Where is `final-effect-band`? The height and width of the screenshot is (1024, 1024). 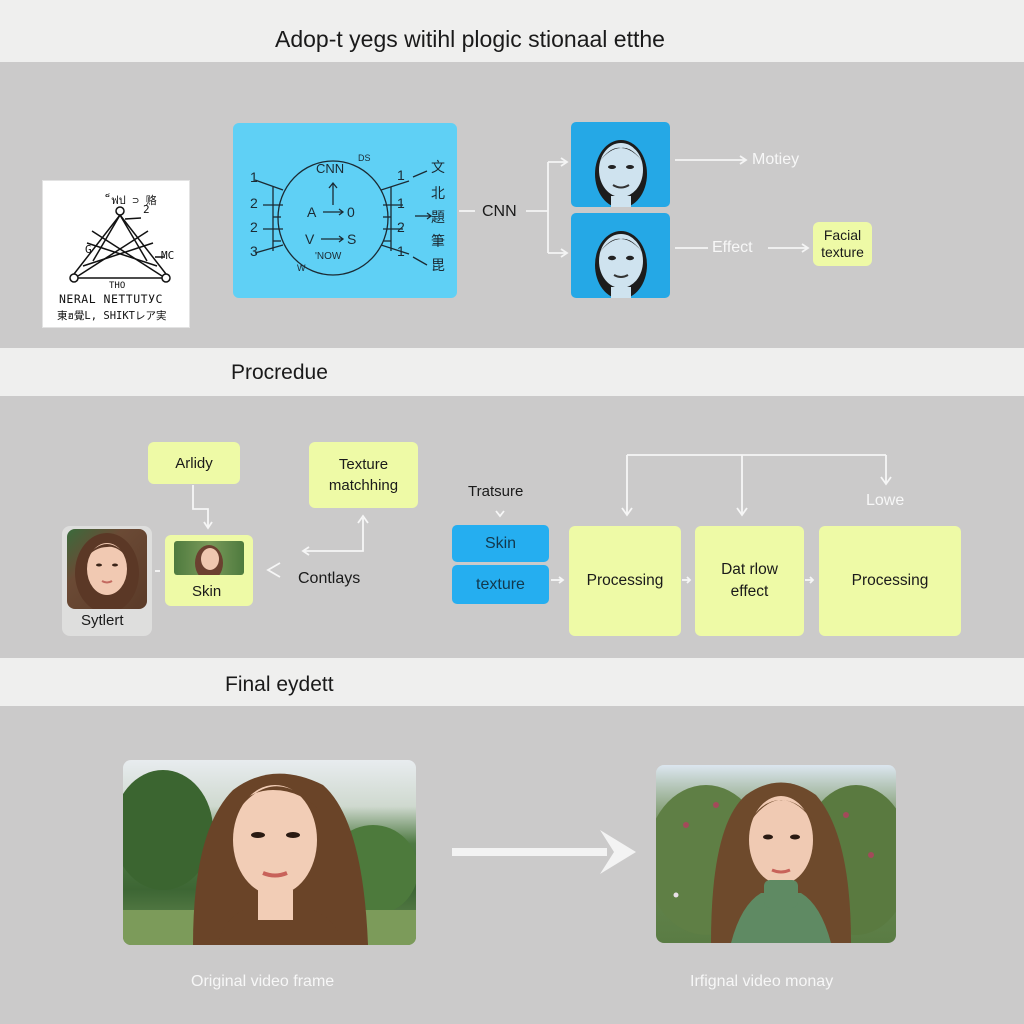
final-effect-band is located at coordinates (512, 682).